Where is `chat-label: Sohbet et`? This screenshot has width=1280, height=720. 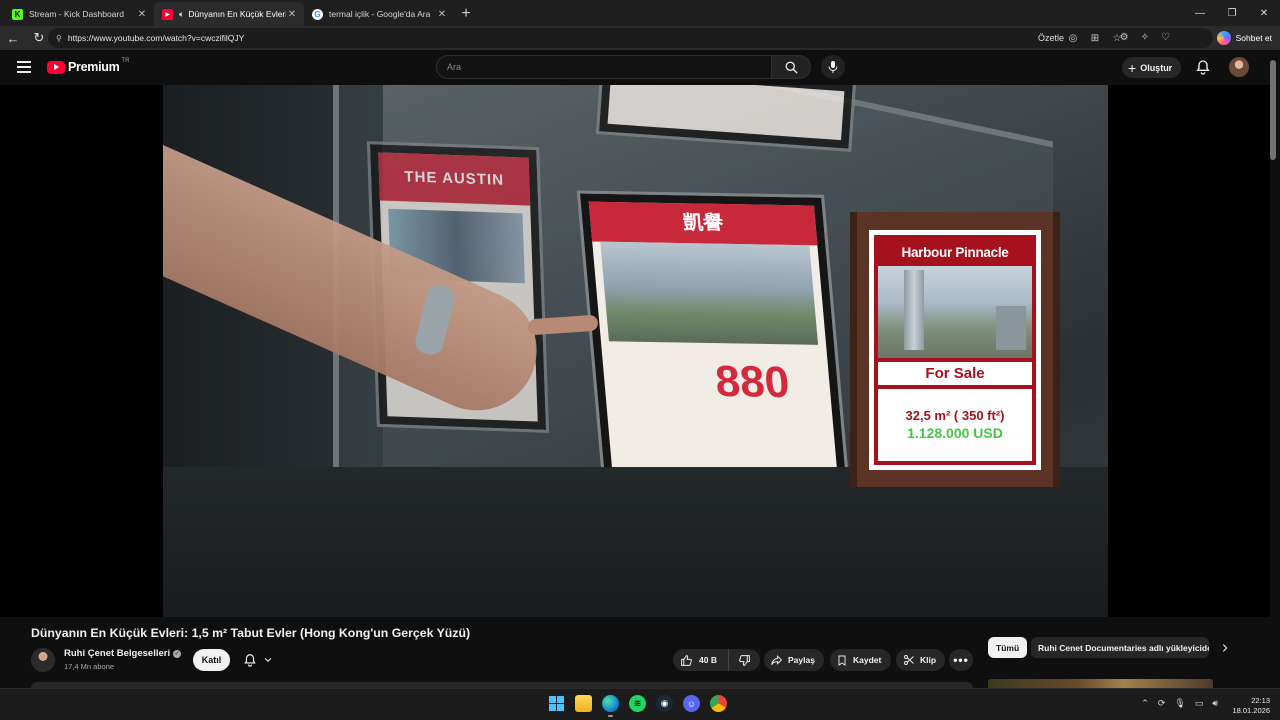
chat-label: Sohbet et is located at coordinates (1253, 38).